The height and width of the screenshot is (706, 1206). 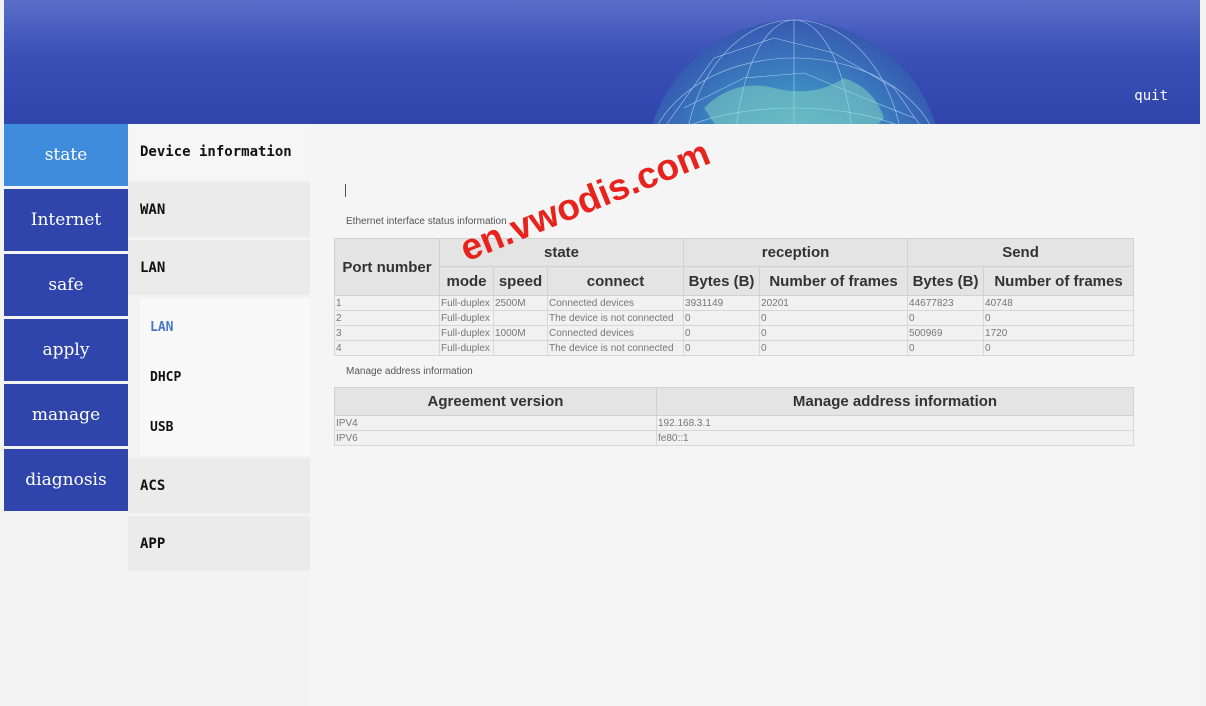 What do you see at coordinates (387, 318) in the screenshot?
I see `cell-port: 2` at bounding box center [387, 318].